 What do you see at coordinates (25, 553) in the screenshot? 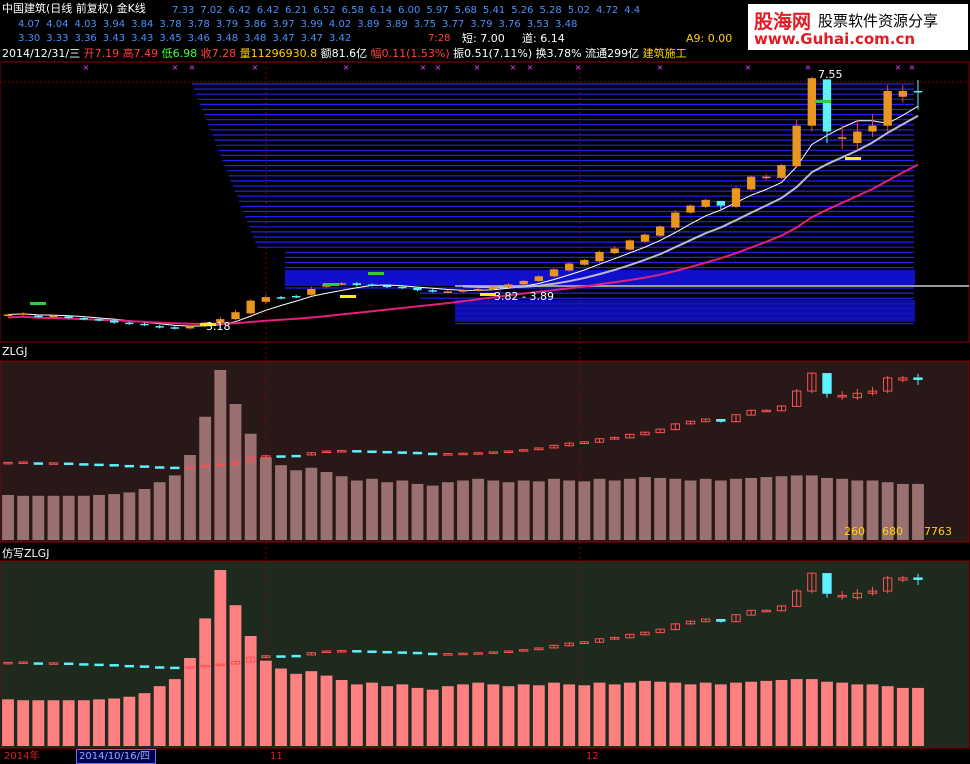
I see `panel-title-fake-zlgj: 仿写ZLGJ` at bounding box center [25, 553].